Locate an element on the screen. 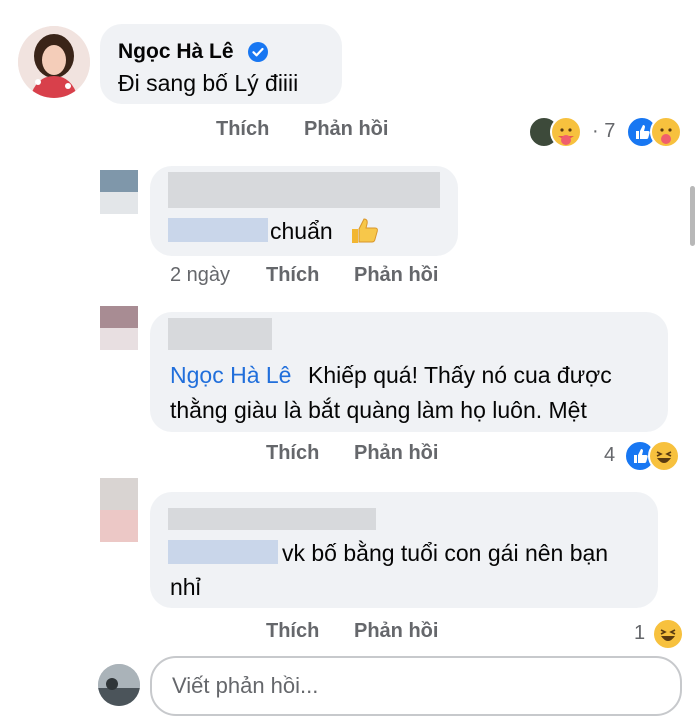 This screenshot has height=728, width=700. reactions-summary: · 7 is located at coordinates (608, 131).